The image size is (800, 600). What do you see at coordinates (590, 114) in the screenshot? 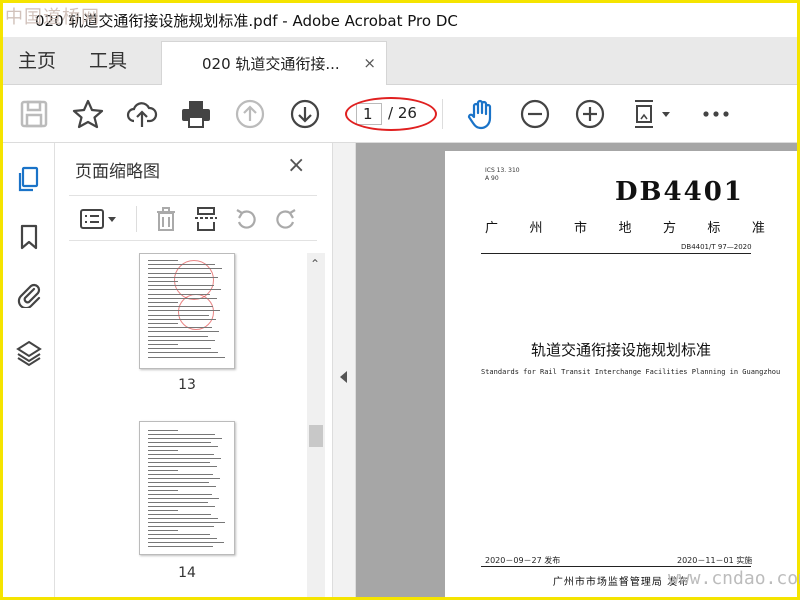
I see `zoom-in-icon` at bounding box center [590, 114].